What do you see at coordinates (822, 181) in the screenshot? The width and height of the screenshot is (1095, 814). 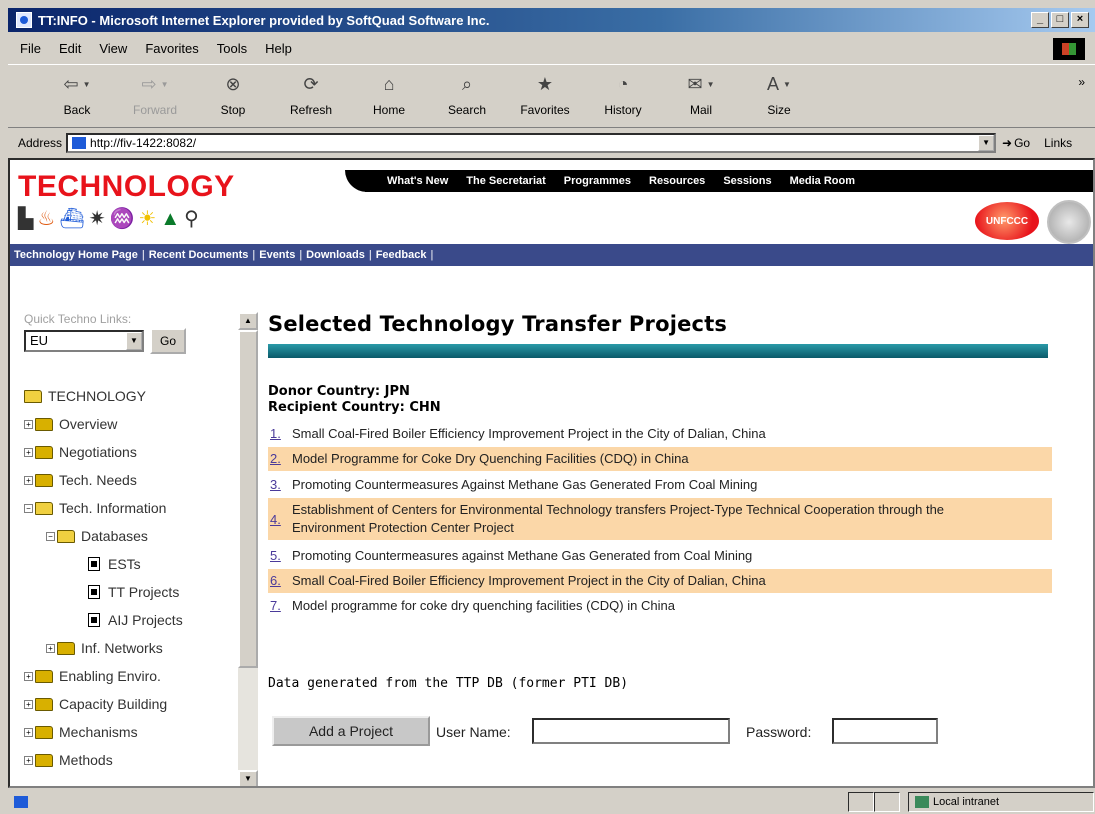 I see `nav-media-room: Media Room` at bounding box center [822, 181].